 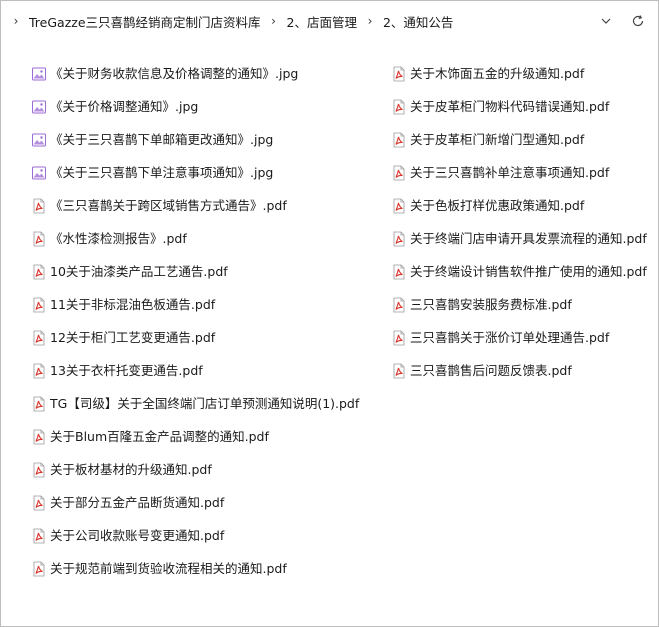 What do you see at coordinates (510, 106) in the screenshot?
I see `file-name: 关于皮革柜门物料代码错误通知.pdf` at bounding box center [510, 106].